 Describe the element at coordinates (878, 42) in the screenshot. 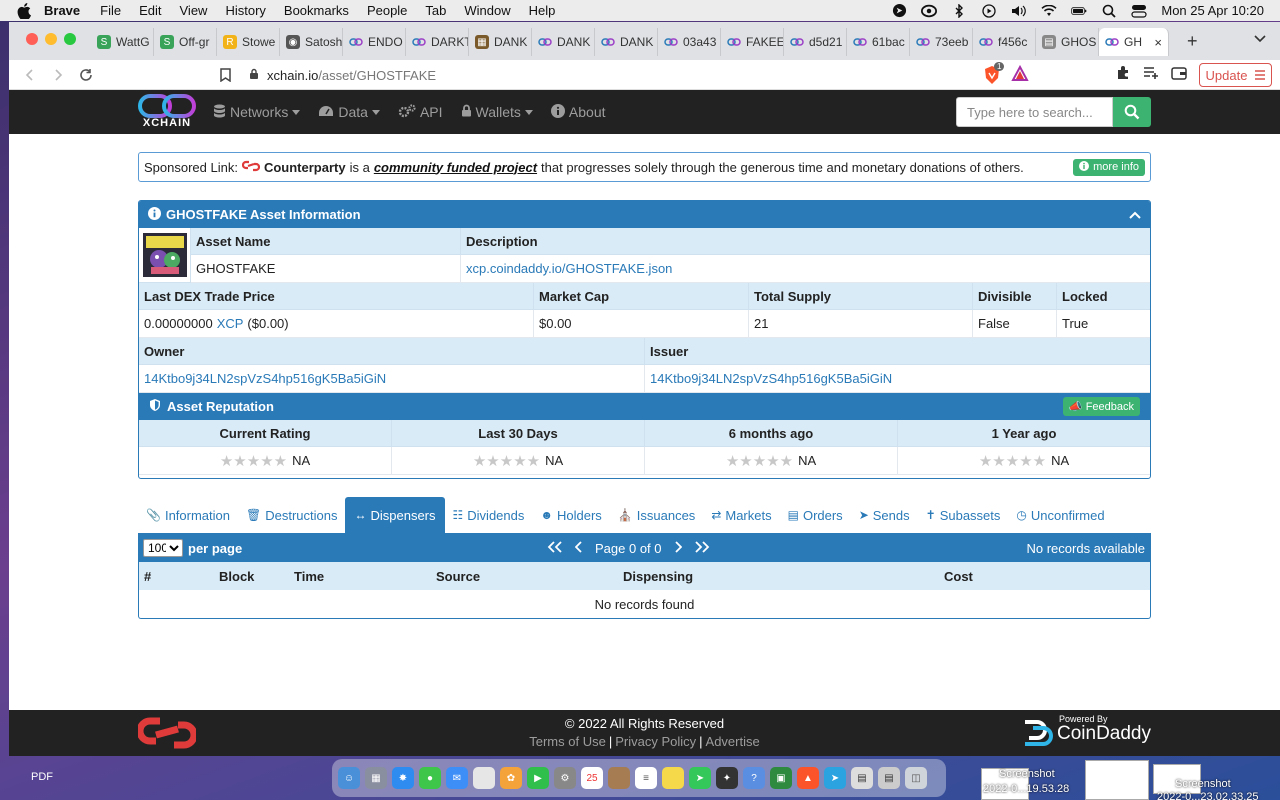

I see `browser-tab: 61bac` at that location.